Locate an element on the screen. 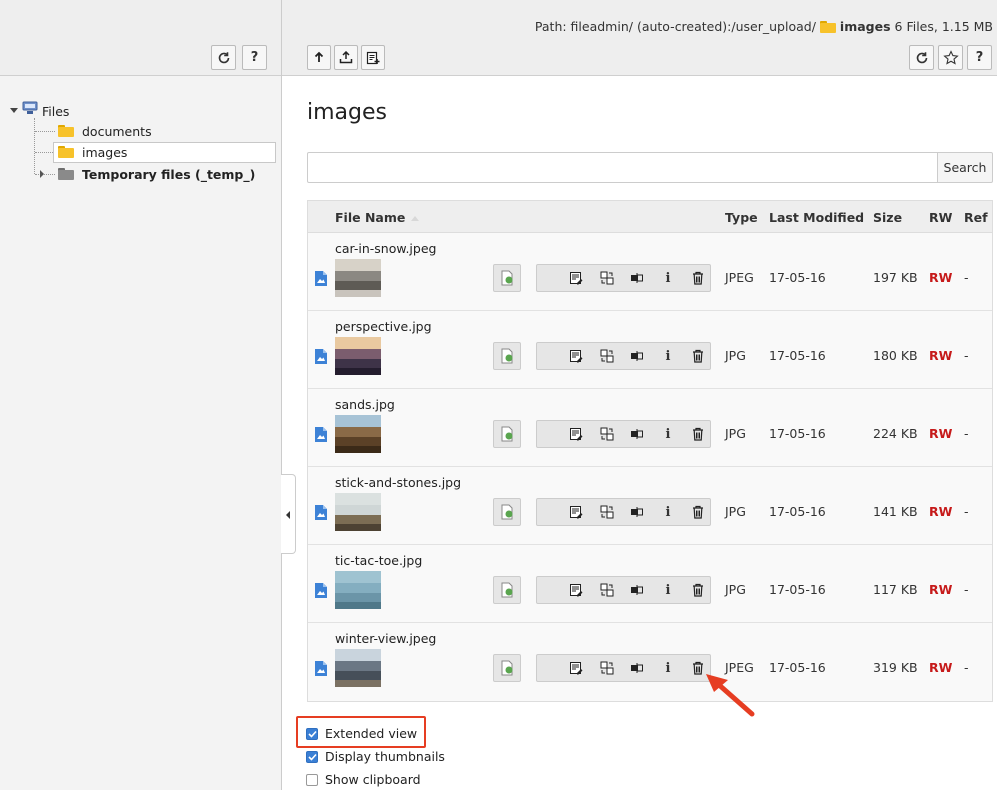 The width and height of the screenshot is (997, 790). file-name: sands.jpg is located at coordinates (365, 404).